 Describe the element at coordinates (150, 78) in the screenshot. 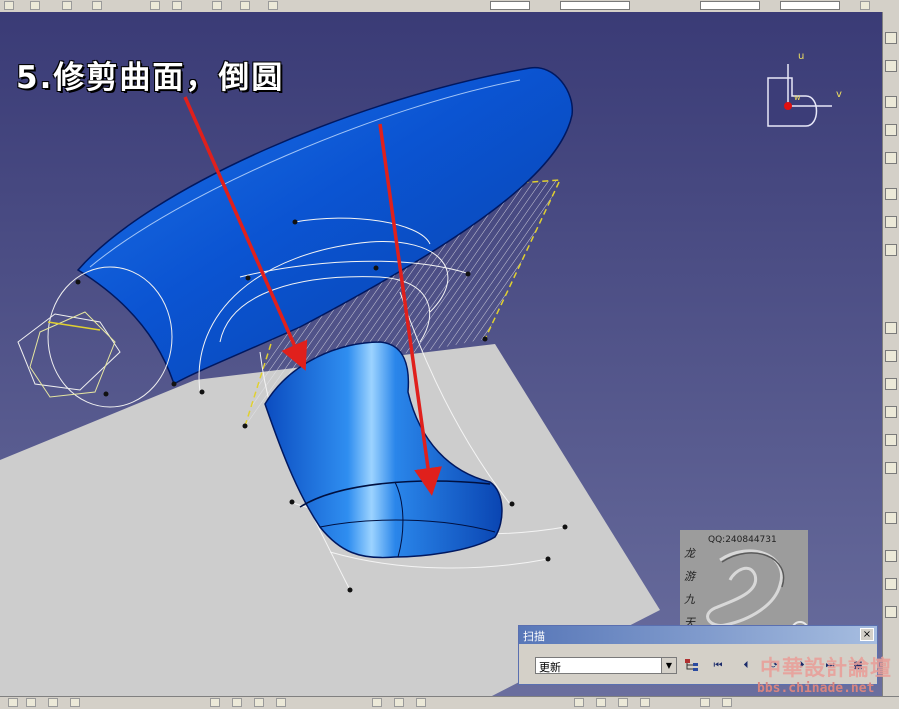

I see `step-annotation-title: 5.修剪曲面，倒圆` at that location.